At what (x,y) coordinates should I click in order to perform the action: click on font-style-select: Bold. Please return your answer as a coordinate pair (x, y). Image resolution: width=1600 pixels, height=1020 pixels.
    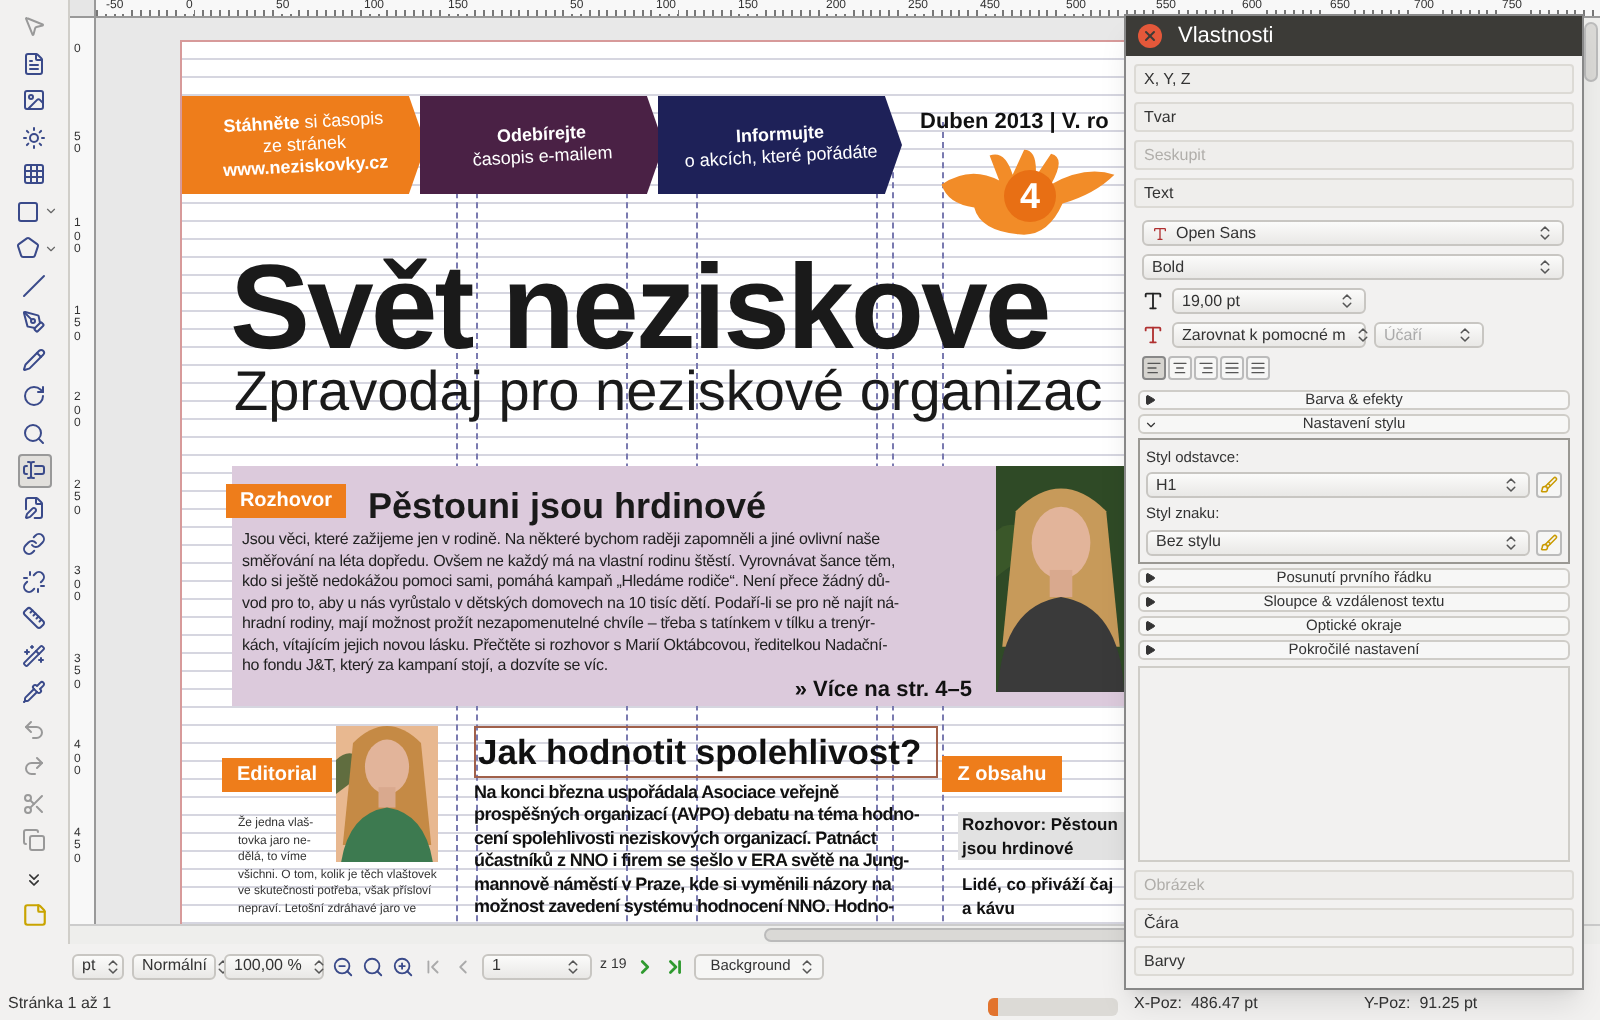
    Looking at the image, I should click on (1353, 267).